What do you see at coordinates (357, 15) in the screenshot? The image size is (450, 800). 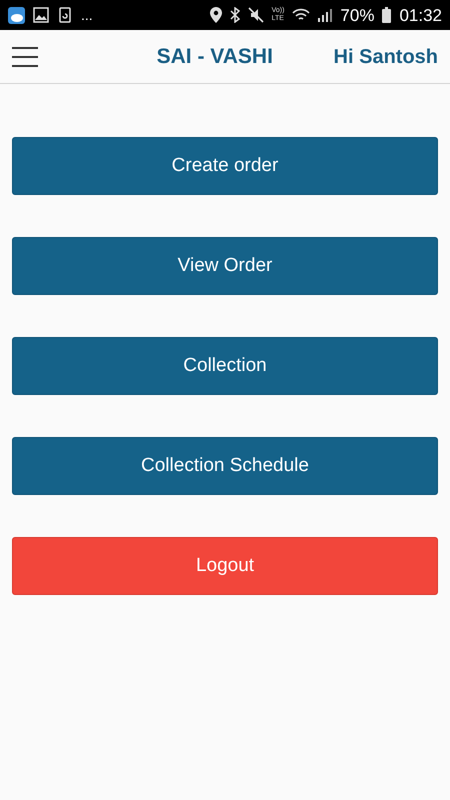 I see `battery-percent: 70%` at bounding box center [357, 15].